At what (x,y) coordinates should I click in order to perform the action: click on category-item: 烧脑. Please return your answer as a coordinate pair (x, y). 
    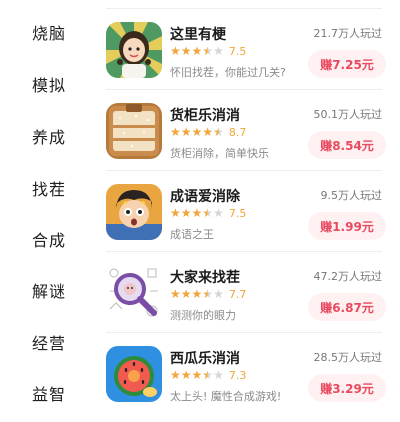
    Looking at the image, I should click on (49, 32).